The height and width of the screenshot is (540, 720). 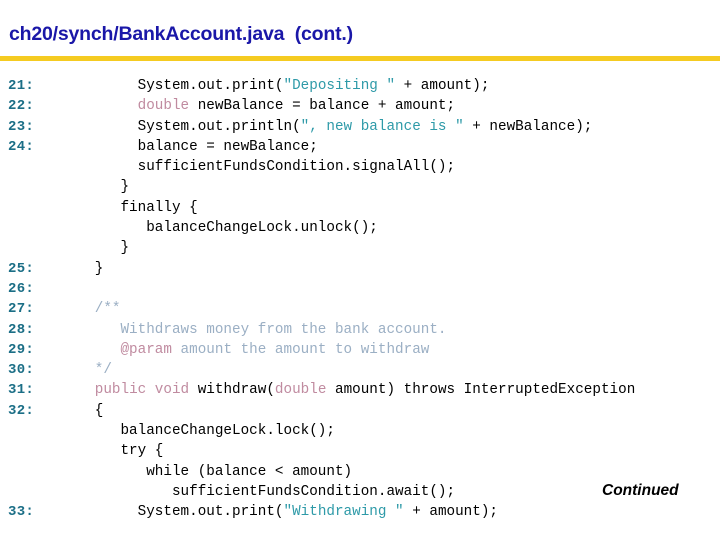 I want to click on code-line: finally {, so click(x=360, y=208).